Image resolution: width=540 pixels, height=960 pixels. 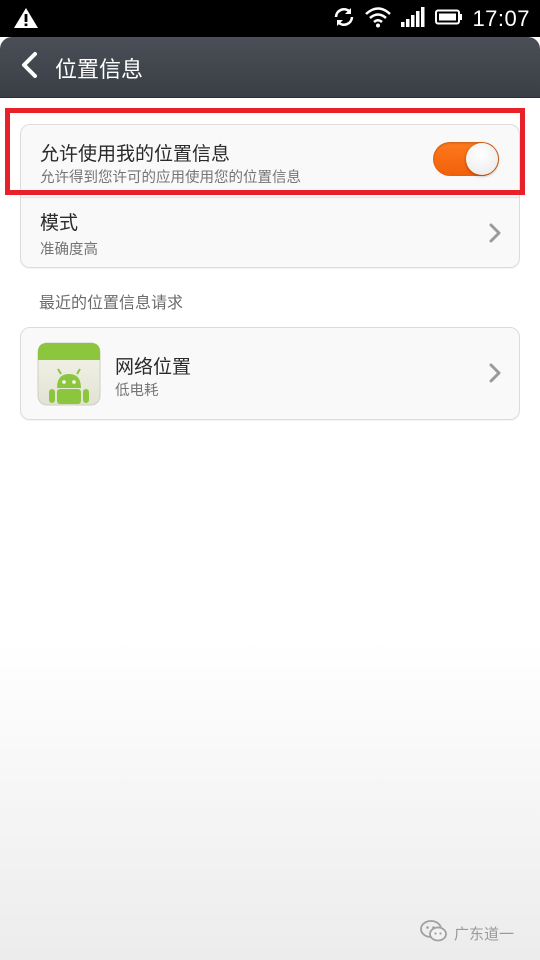 I want to click on back-button, so click(x=29, y=67).